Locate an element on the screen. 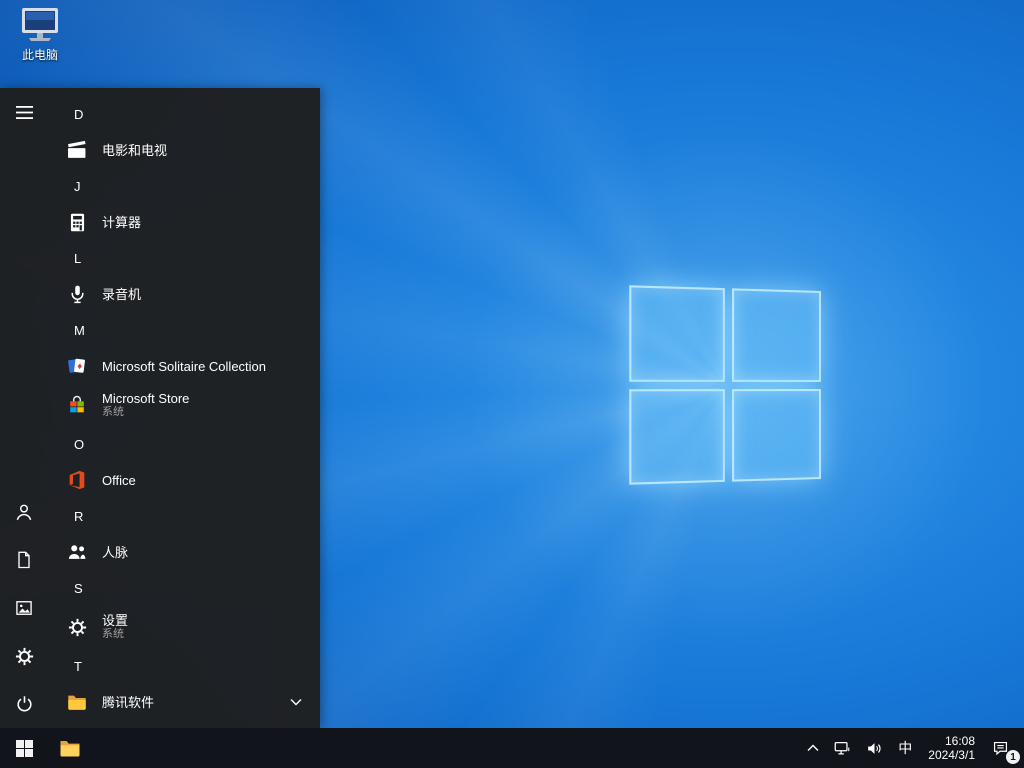 Image resolution: width=1024 pixels, height=768 pixels. section-letter-l: L is located at coordinates (184, 258).